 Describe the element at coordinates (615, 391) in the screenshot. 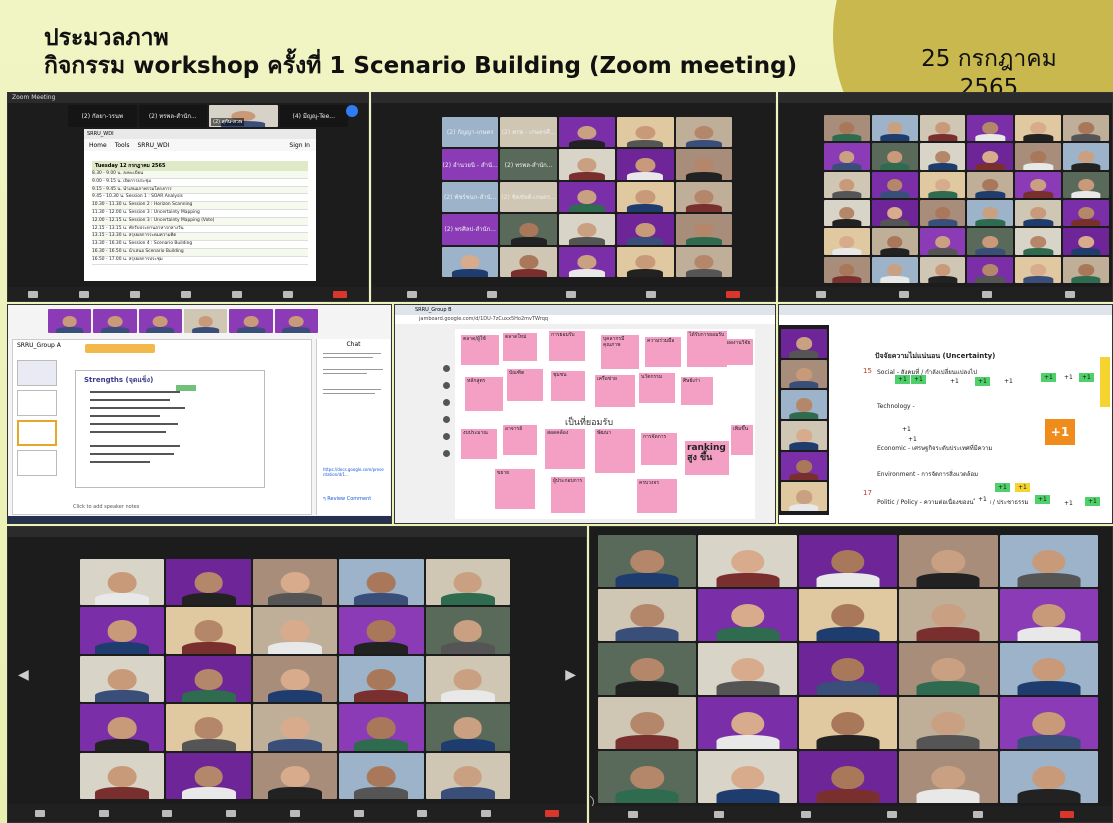

I see `sticky-note: เครือข่าย` at that location.